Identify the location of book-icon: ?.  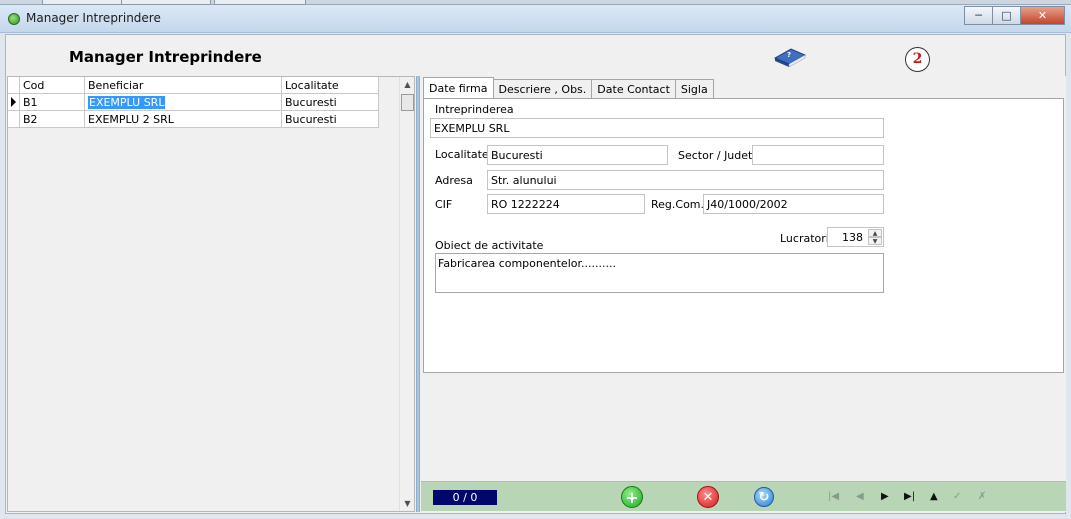
(790, 56).